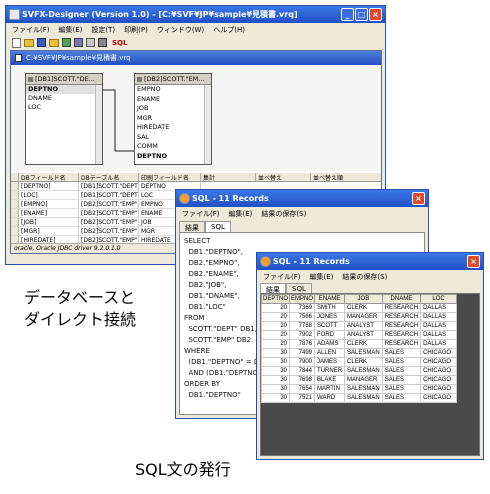 The width and height of the screenshot is (490, 494). What do you see at coordinates (359, 398) in the screenshot?
I see `result-row: 30 7521 WARD SALESMAN SALES CHICAGO` at bounding box center [359, 398].